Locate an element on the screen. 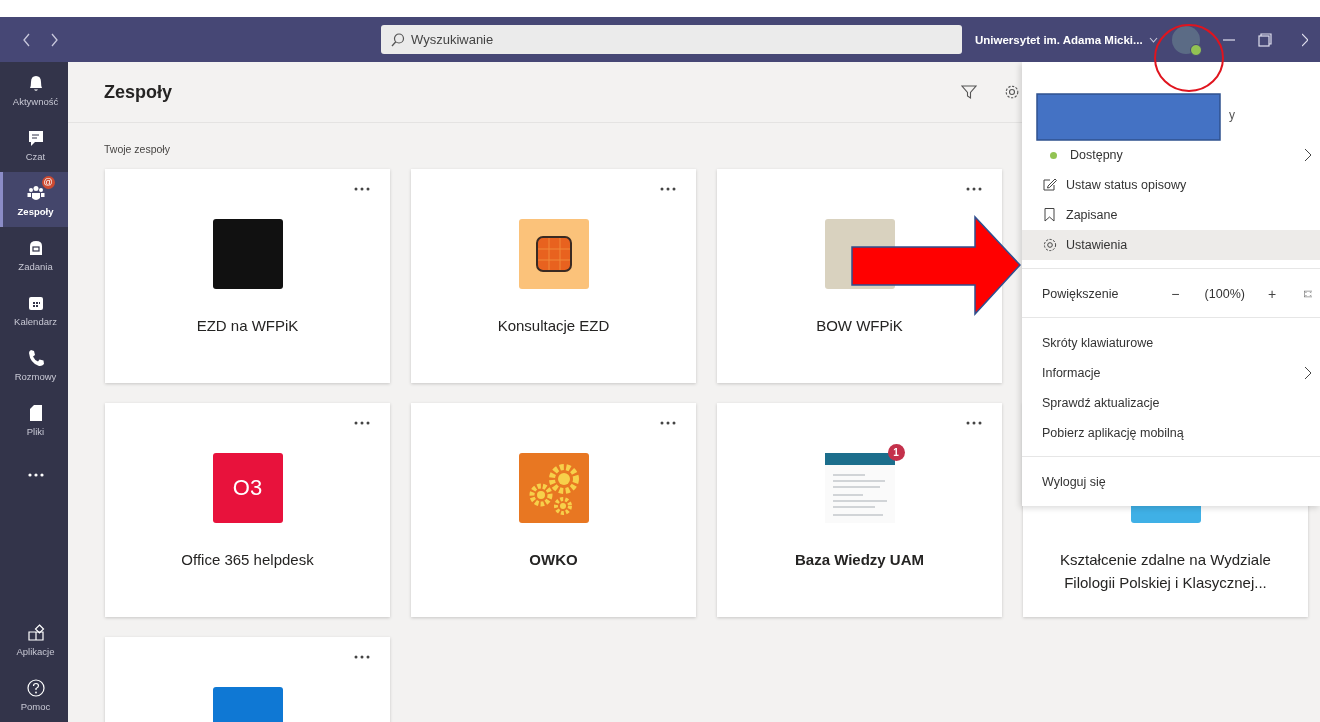  menu-item: Ustaw status opisowy is located at coordinates (1171, 185).